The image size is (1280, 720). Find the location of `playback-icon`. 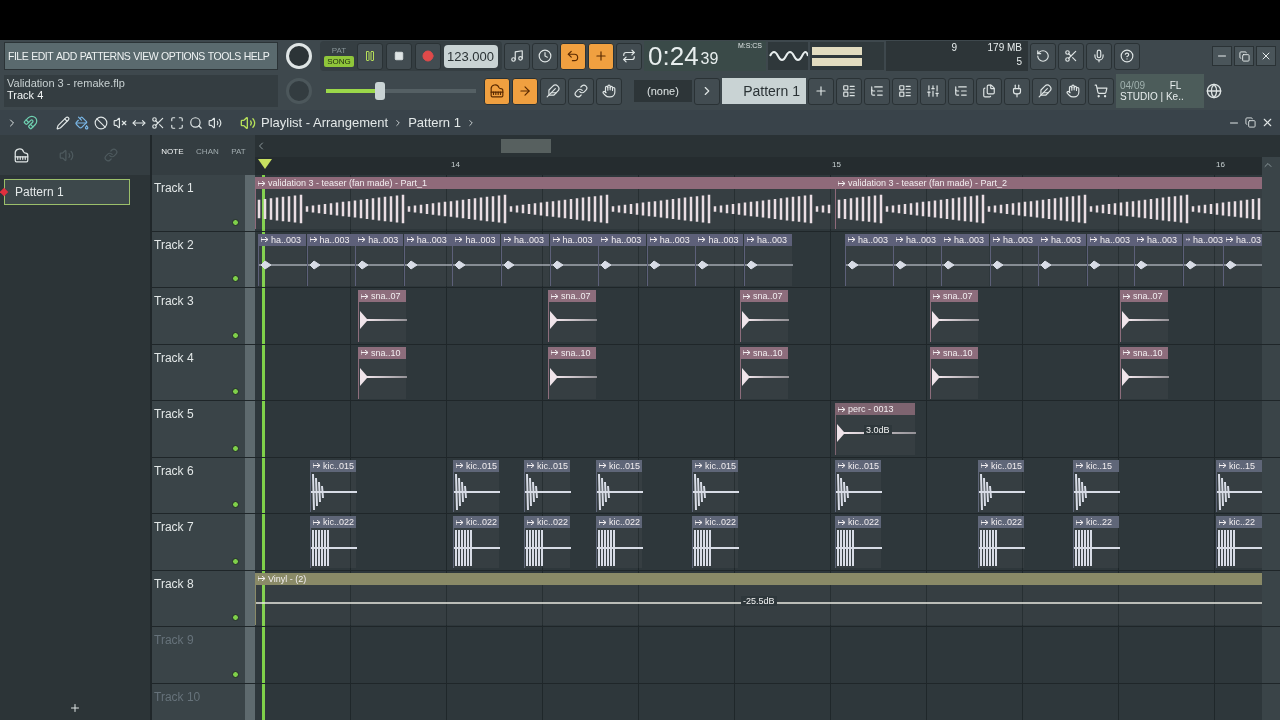

playback-icon is located at coordinates (215, 122).